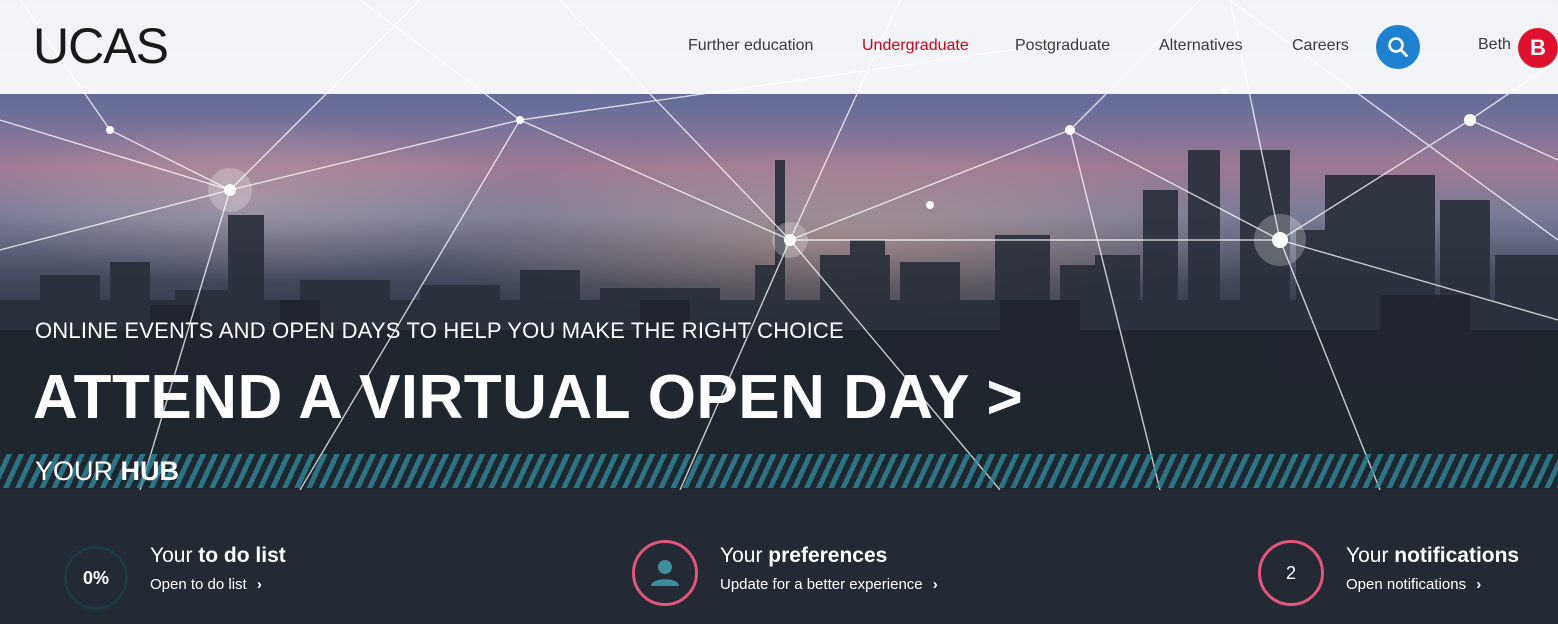 This screenshot has width=1558, height=624. I want to click on notifications-link-label: Open notifications, so click(1406, 584).